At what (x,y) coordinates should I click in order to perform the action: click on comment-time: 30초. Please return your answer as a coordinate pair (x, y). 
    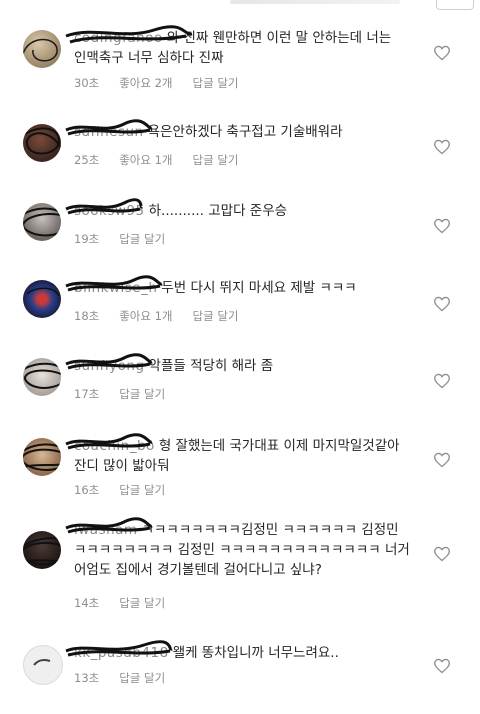
    Looking at the image, I should click on (87, 83).